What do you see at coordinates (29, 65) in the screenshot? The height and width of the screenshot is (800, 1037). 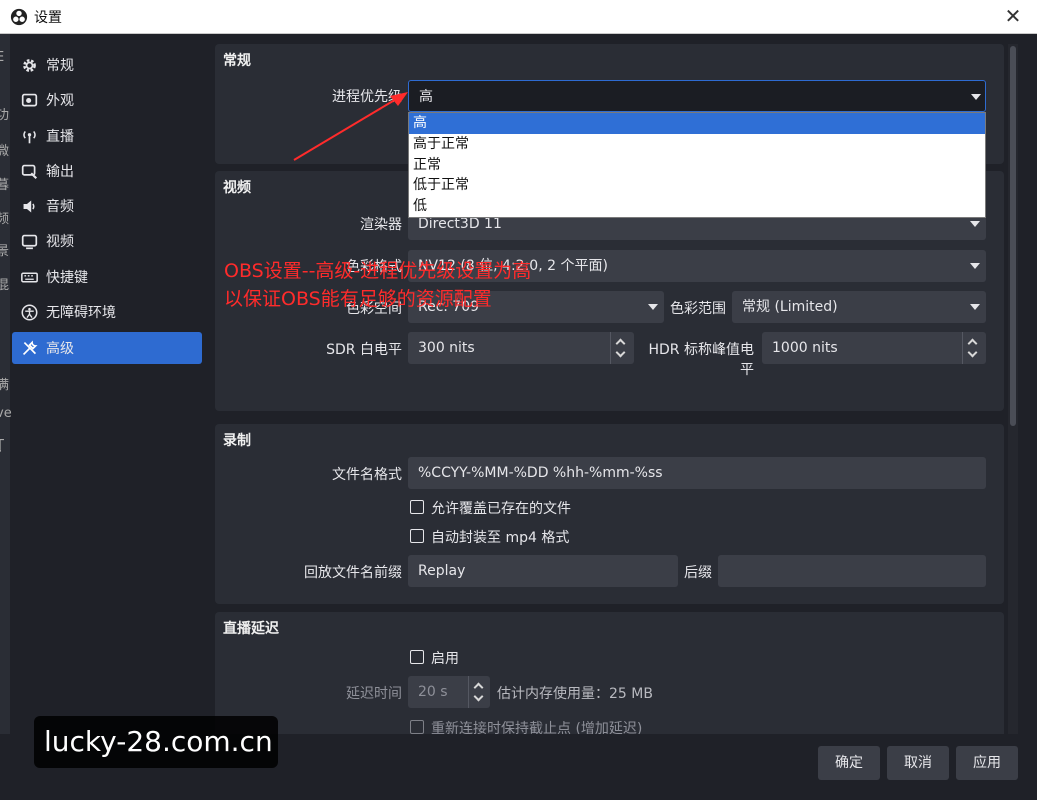 I see `gear-icon` at bounding box center [29, 65].